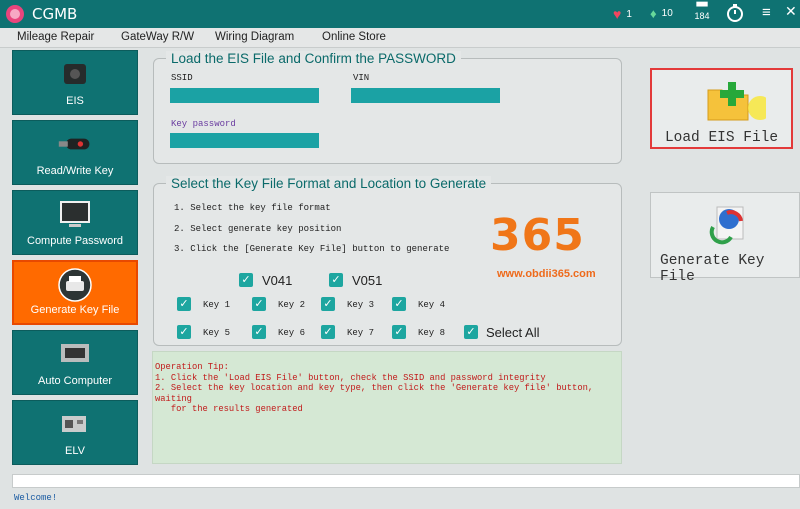 The image size is (800, 509). Describe the element at coordinates (727, 226) in the screenshot. I see `generate-file-icon` at that location.